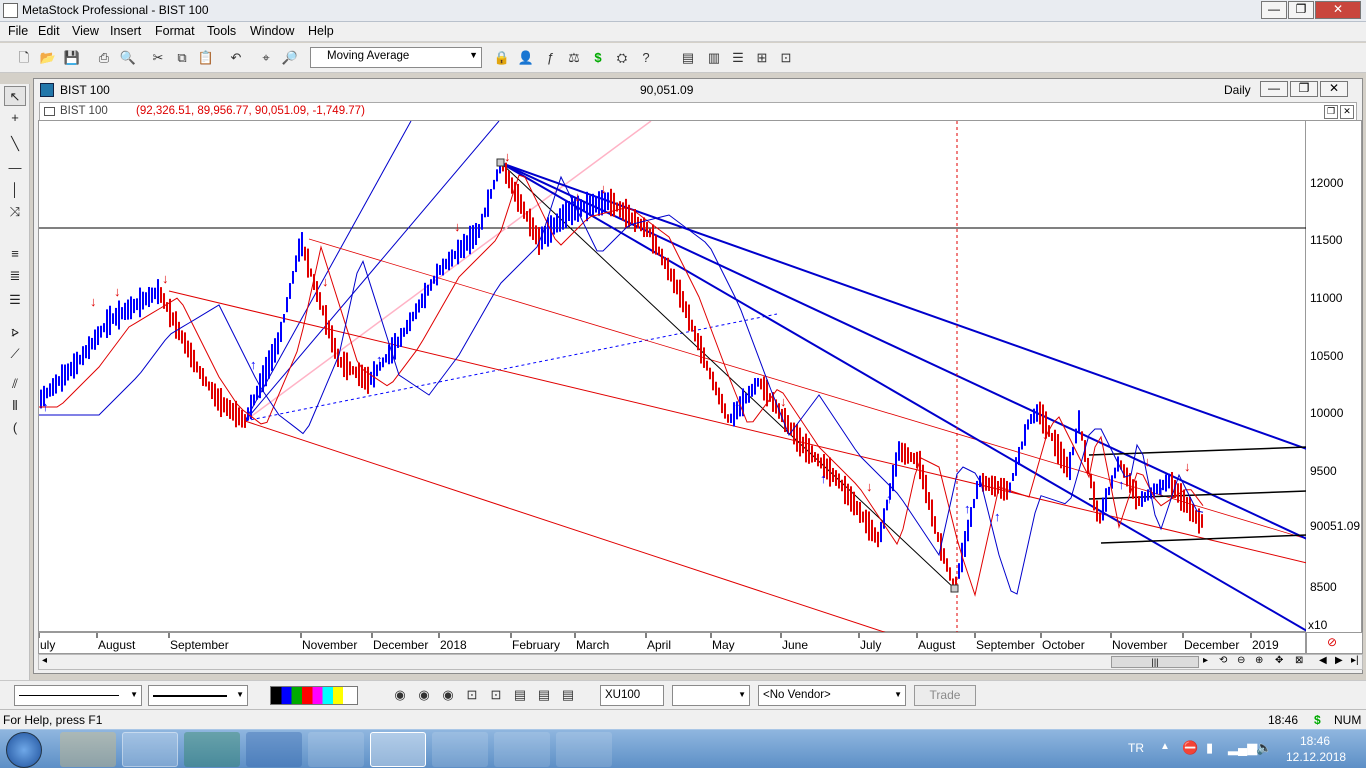 The width and height of the screenshot is (1366, 768). Describe the element at coordinates (1331, 112) in the screenshot. I see `inner-restore-icon: ❐` at that location.